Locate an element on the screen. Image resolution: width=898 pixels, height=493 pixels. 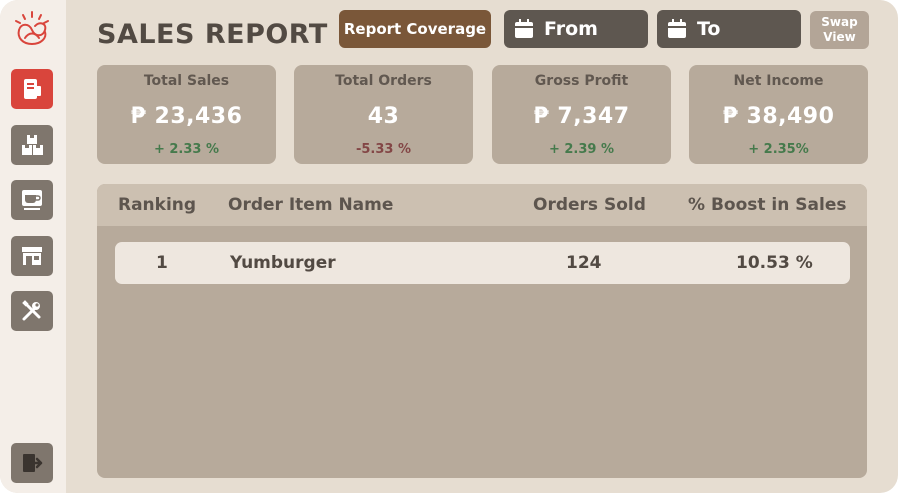
stat-card-net-income: Net Income ₱ 38,490 + 2.35% is located at coordinates (778, 114).